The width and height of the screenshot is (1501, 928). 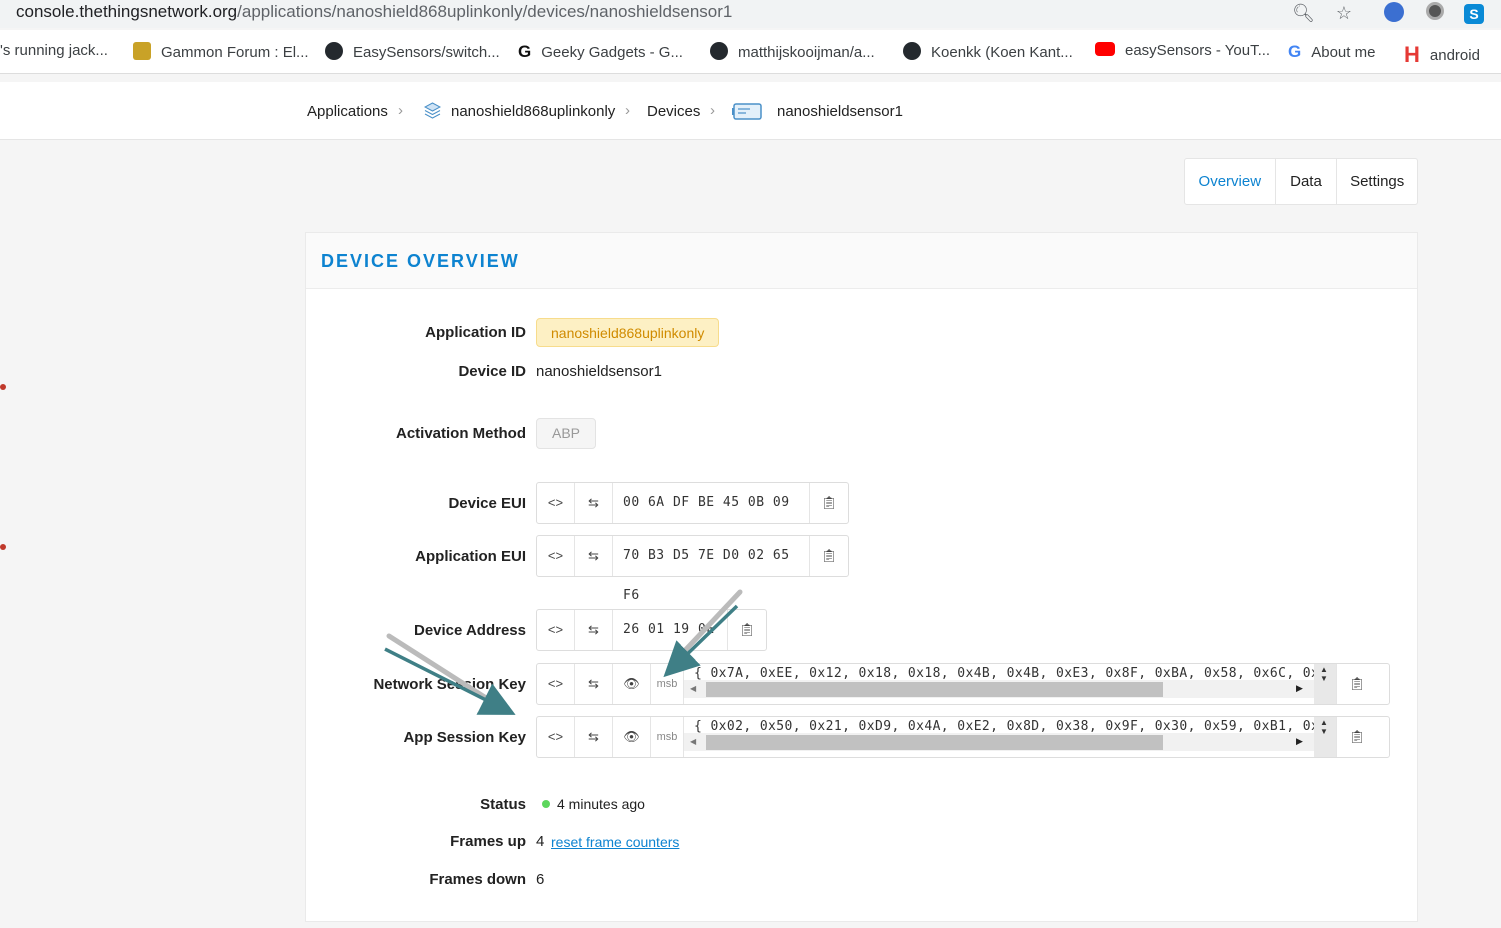 What do you see at coordinates (469, 630) in the screenshot?
I see `dev-addr-label: Device Address` at bounding box center [469, 630].